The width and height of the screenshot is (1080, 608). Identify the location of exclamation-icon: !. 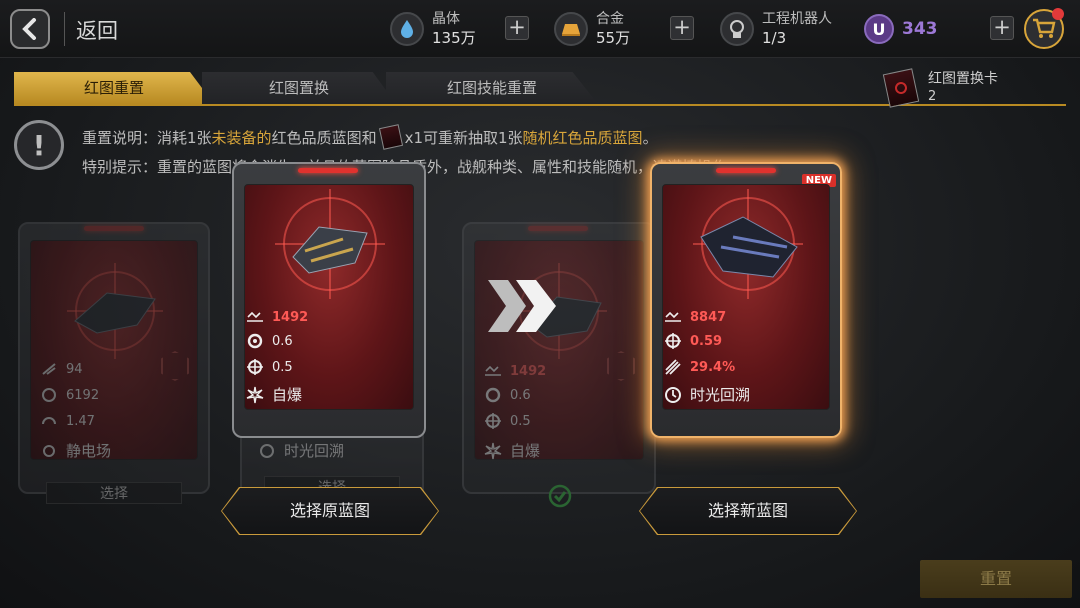
(39, 145).